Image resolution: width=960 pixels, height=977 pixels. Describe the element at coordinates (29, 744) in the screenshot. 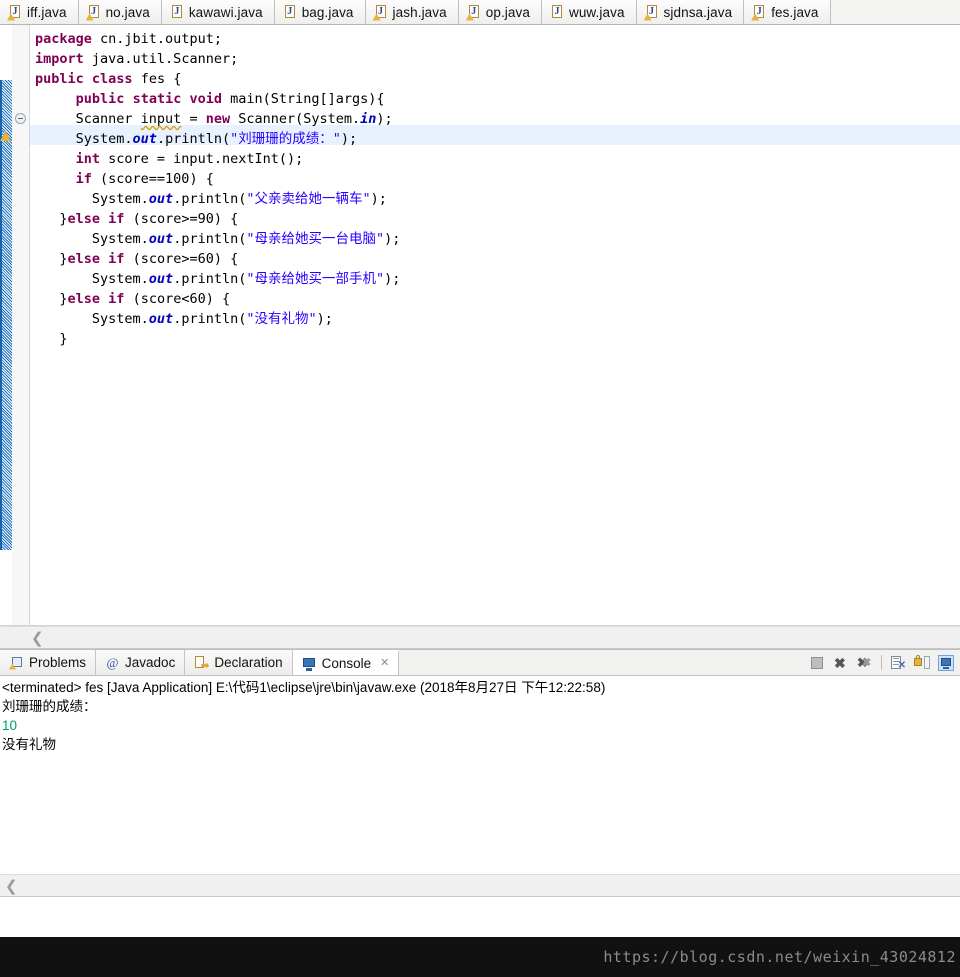

I see `console-output-line: 没有礼物` at that location.